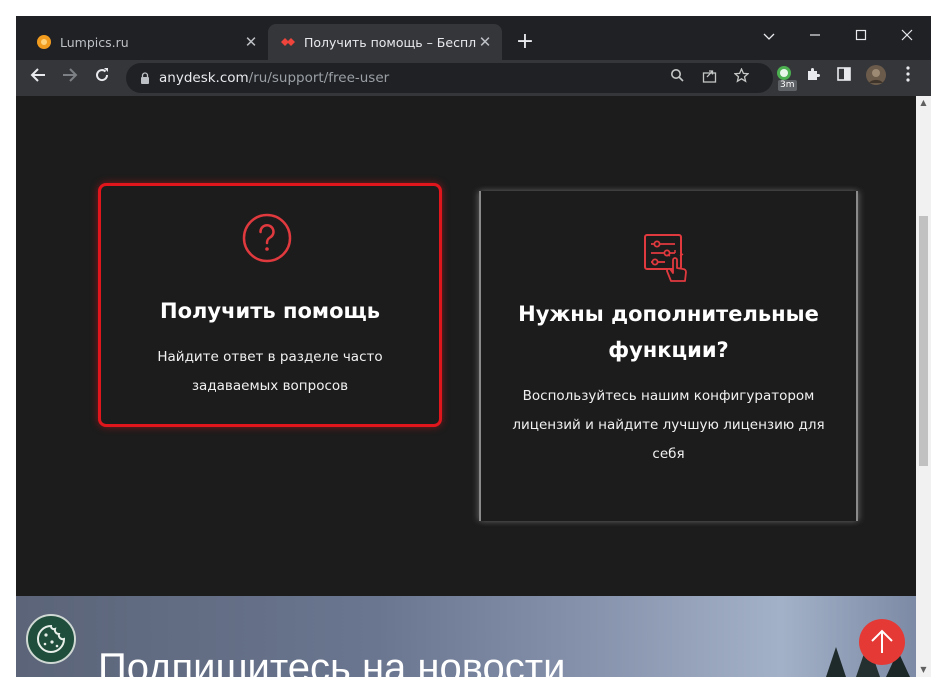  What do you see at coordinates (923, 103) in the screenshot?
I see `scroll-up-arrow-icon: ▲` at bounding box center [923, 103].